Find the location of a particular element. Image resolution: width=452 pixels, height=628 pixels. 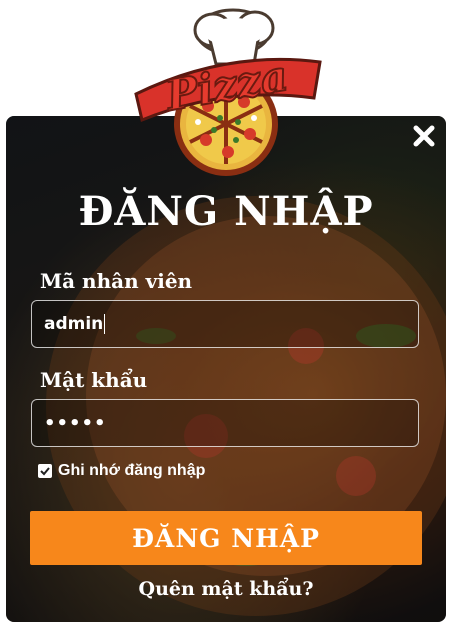

check-icon is located at coordinates (45, 471).